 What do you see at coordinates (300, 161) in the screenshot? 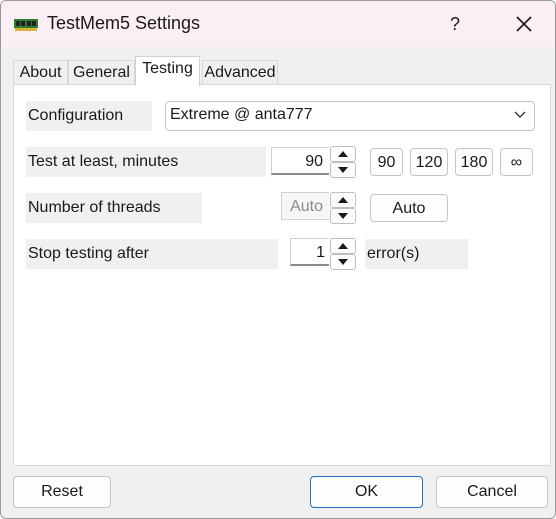
I see `min-minutes-input: 90` at bounding box center [300, 161].